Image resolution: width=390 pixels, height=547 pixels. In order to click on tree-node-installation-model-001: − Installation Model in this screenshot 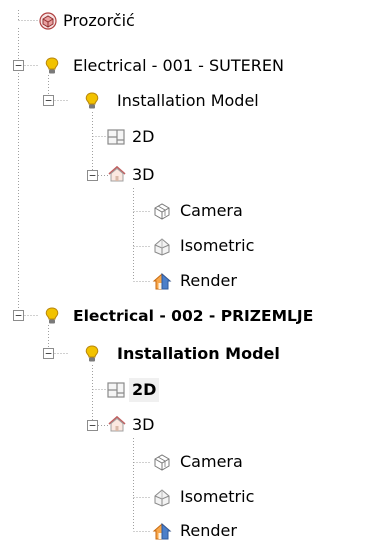, I will do `click(165, 101)`.